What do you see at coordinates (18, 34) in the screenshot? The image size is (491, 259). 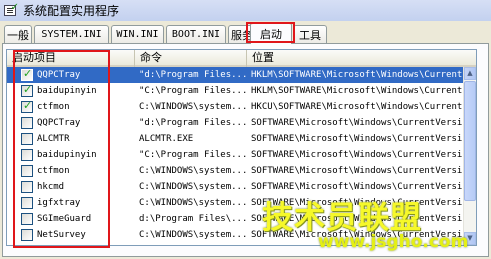 I see `tab-general: 一般` at bounding box center [18, 34].